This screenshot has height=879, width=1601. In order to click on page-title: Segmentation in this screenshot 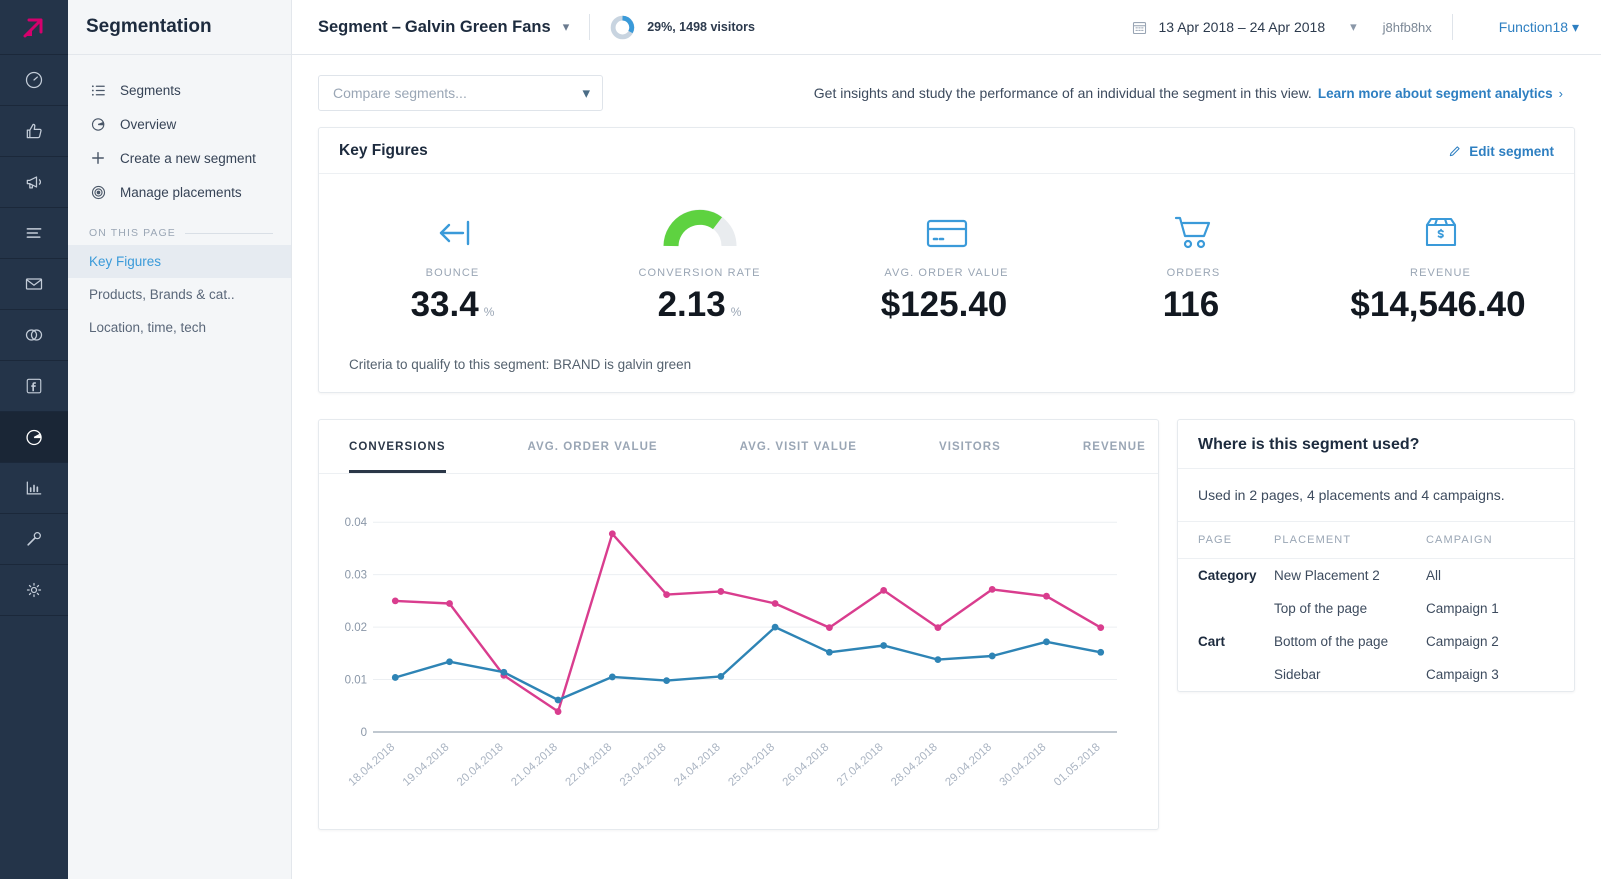, I will do `click(149, 26)`.